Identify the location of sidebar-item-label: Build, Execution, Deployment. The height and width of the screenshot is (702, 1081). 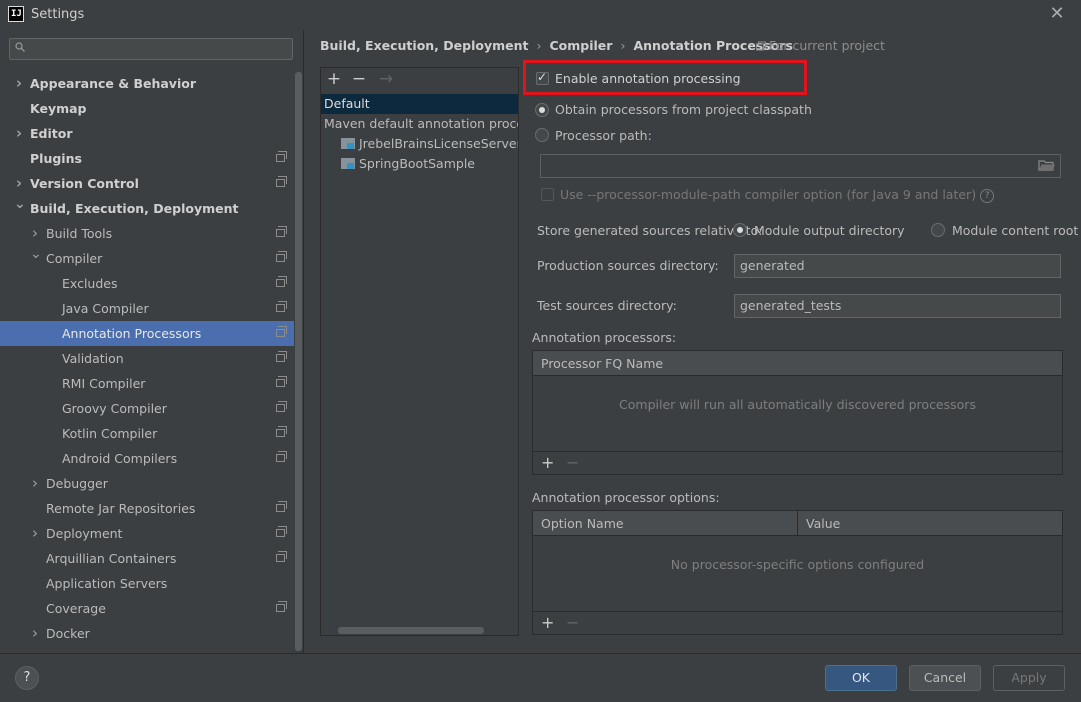
(134, 208).